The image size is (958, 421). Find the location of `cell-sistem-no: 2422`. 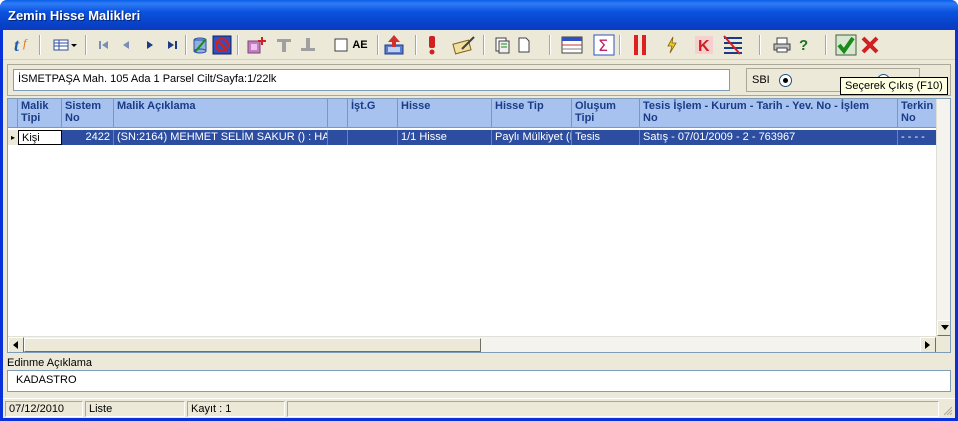

cell-sistem-no: 2422 is located at coordinates (88, 137).